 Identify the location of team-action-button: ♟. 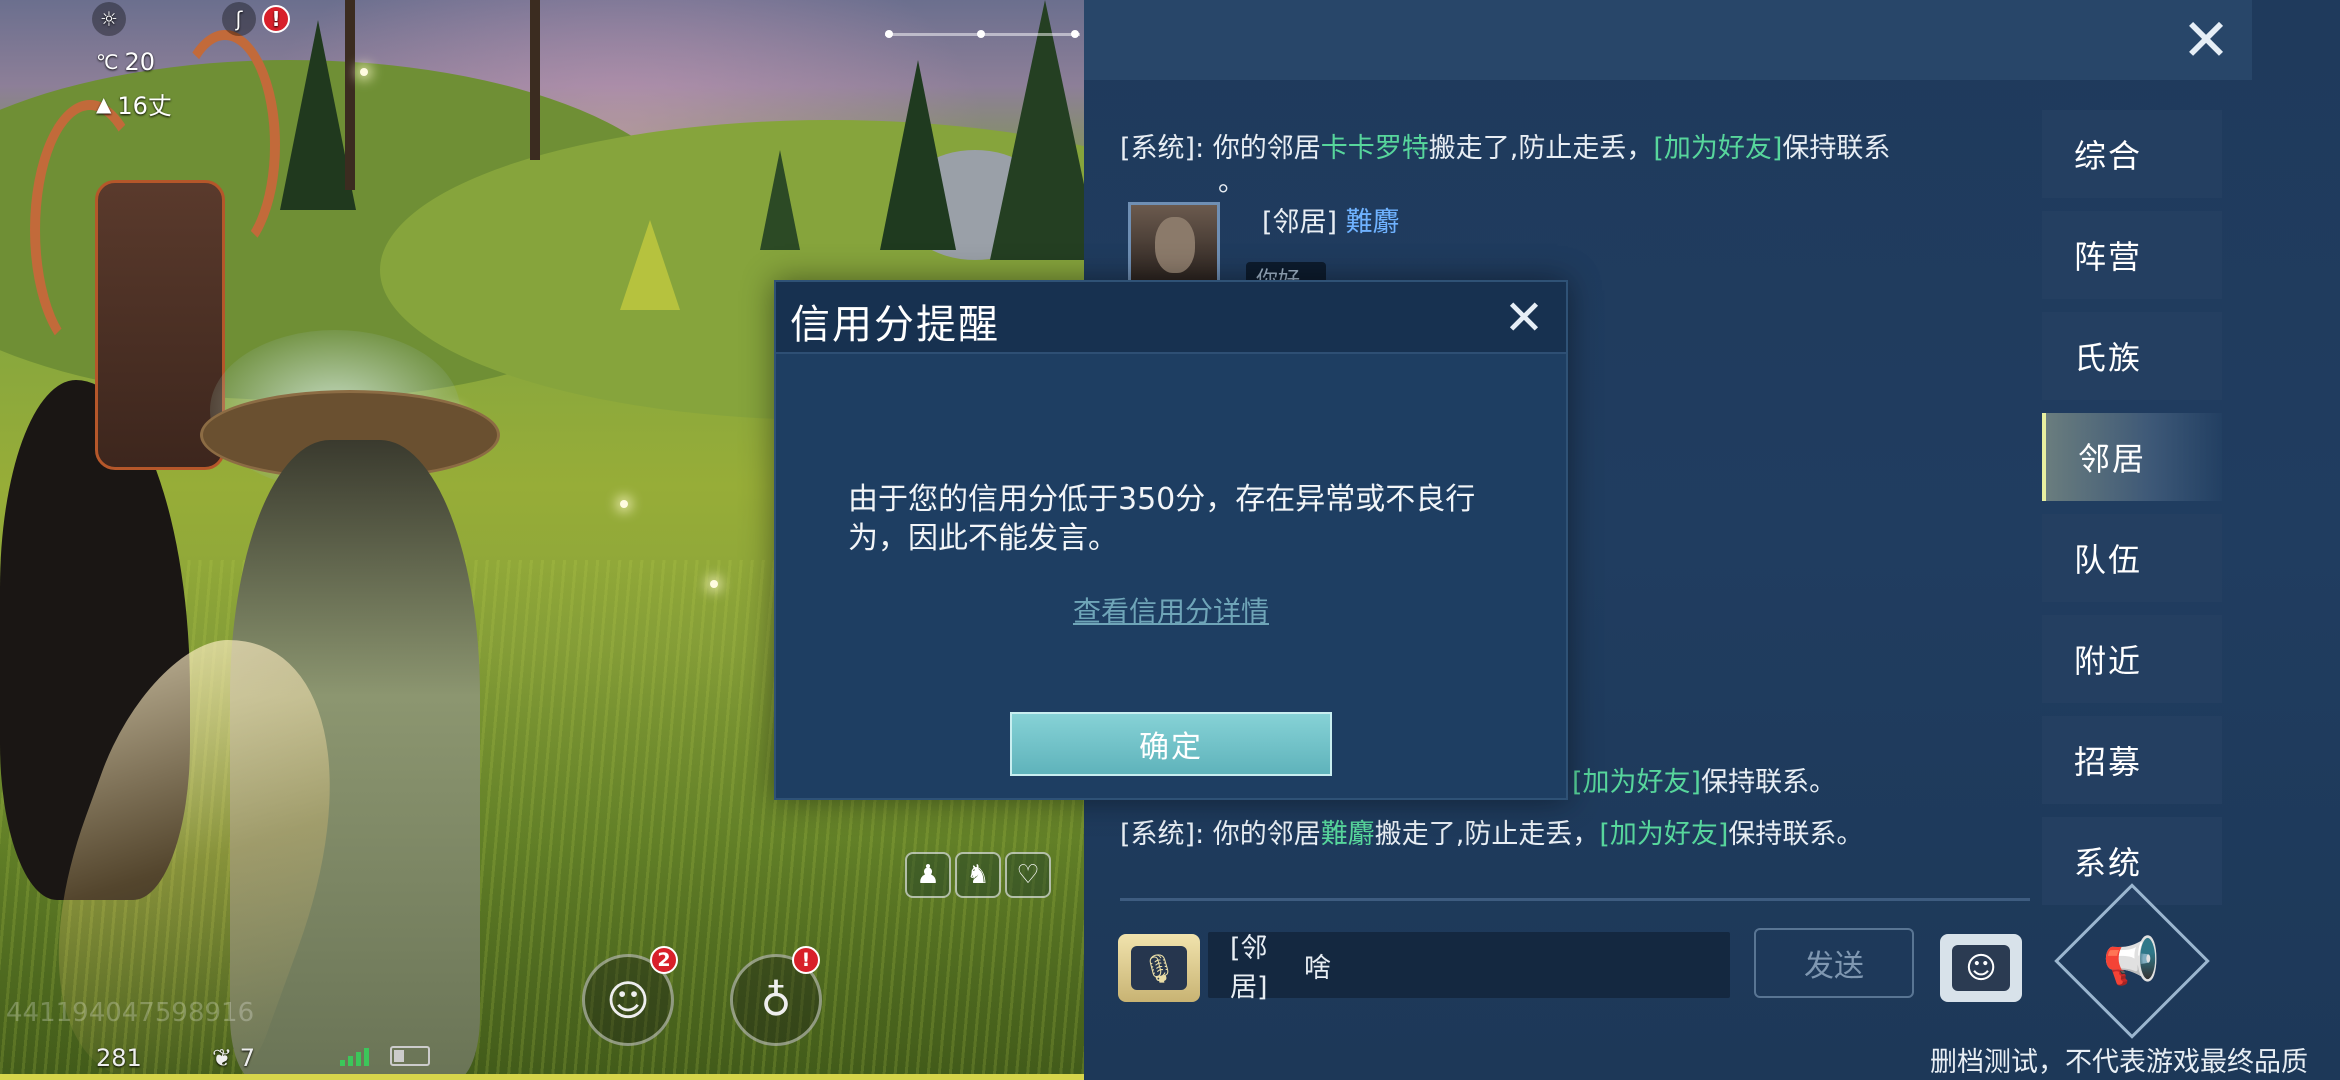
(928, 875).